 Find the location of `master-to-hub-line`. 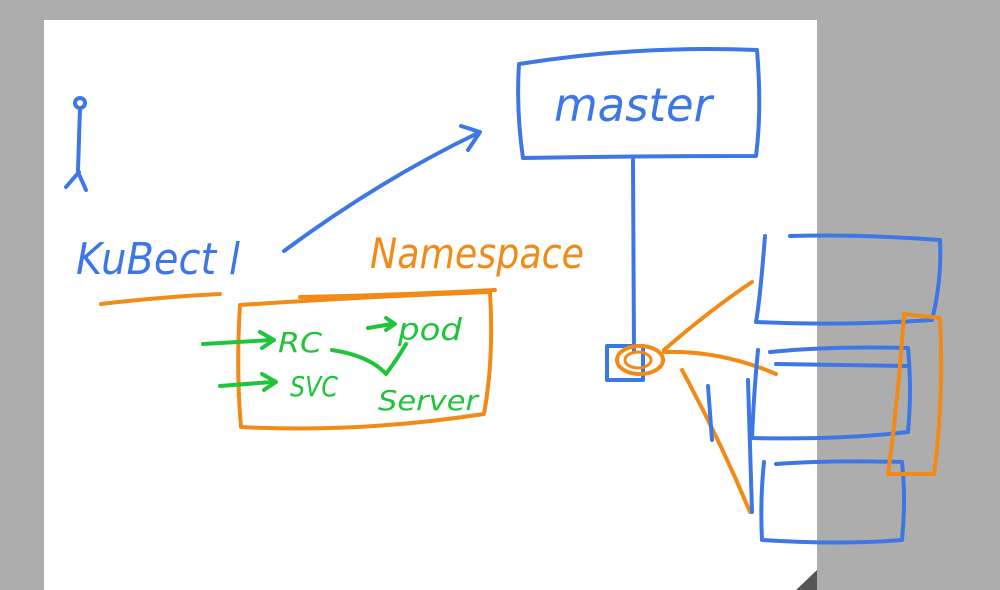

master-to-hub-line is located at coordinates (633, 256).